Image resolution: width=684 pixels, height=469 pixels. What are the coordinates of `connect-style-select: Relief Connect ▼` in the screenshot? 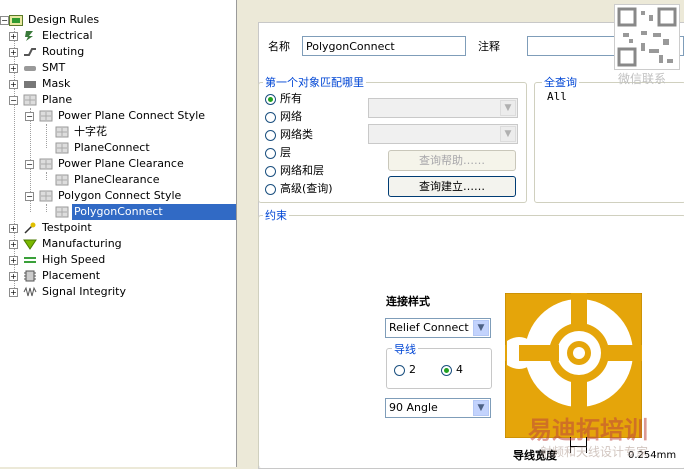 It's located at (438, 328).